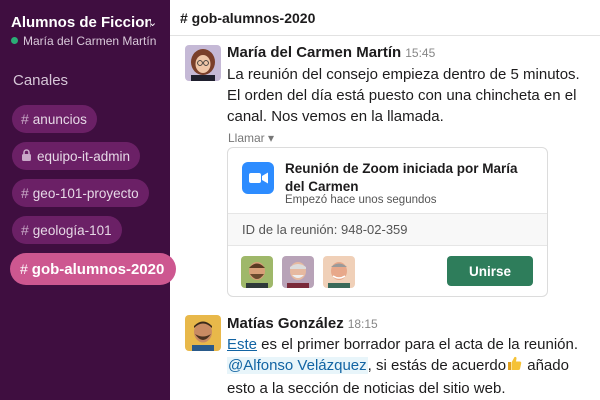  I want to click on message-line: canal. Nos vemos en la llamada., so click(335, 116).